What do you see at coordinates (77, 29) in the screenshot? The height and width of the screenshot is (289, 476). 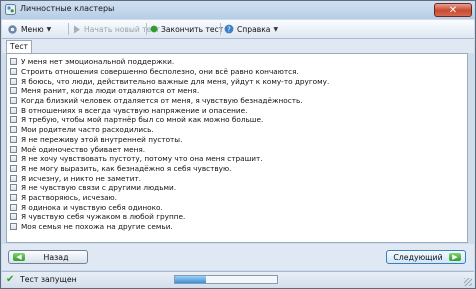 I see `play-icon` at bounding box center [77, 29].